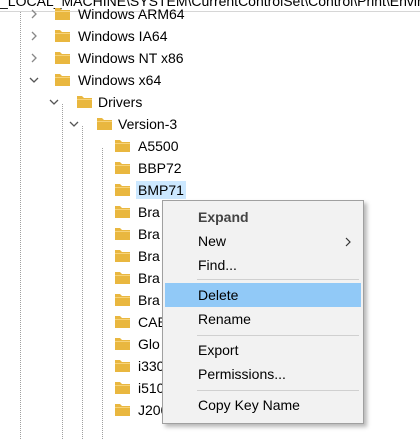 This screenshot has width=420, height=439. I want to click on tree-item-label: Version-3, so click(148, 124).